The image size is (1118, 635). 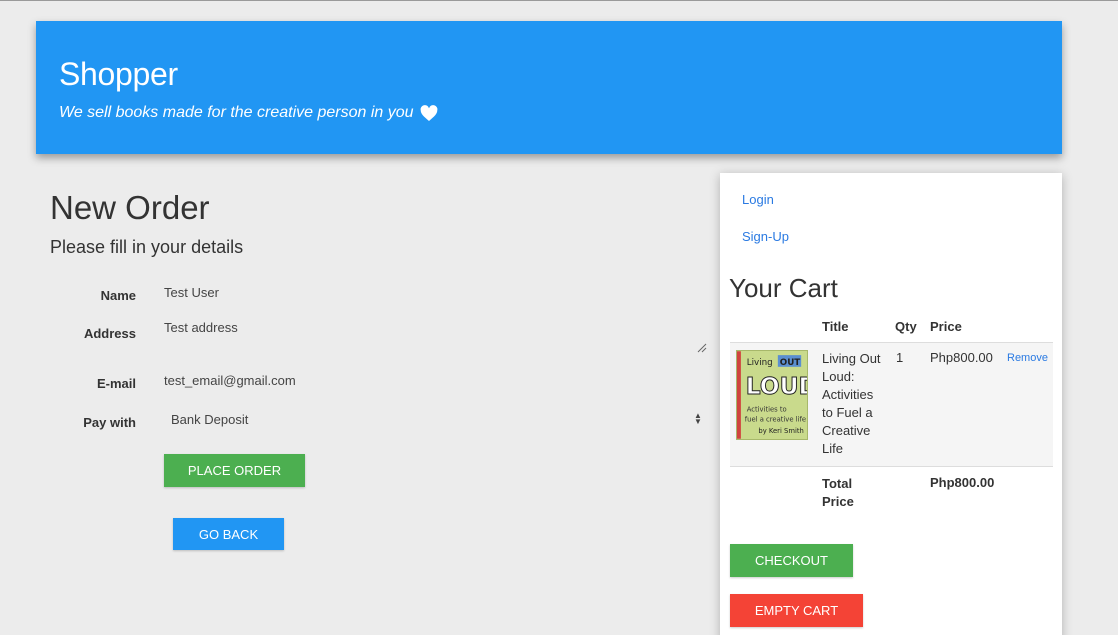 What do you see at coordinates (118, 74) in the screenshot?
I see `site-title: Shopper` at bounding box center [118, 74].